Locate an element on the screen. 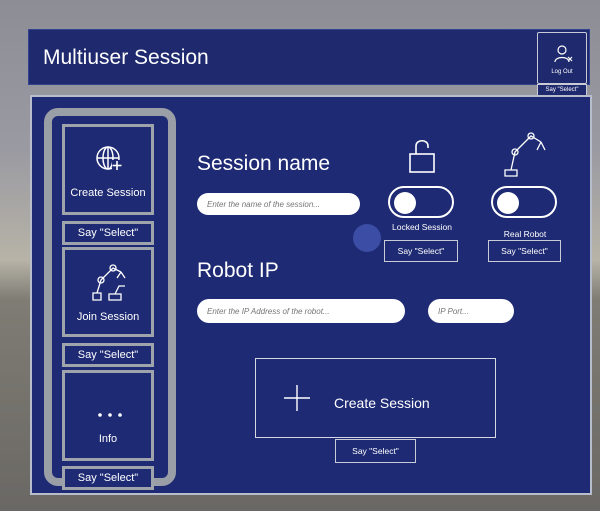  sidebar-item-info: Info is located at coordinates (108, 415).